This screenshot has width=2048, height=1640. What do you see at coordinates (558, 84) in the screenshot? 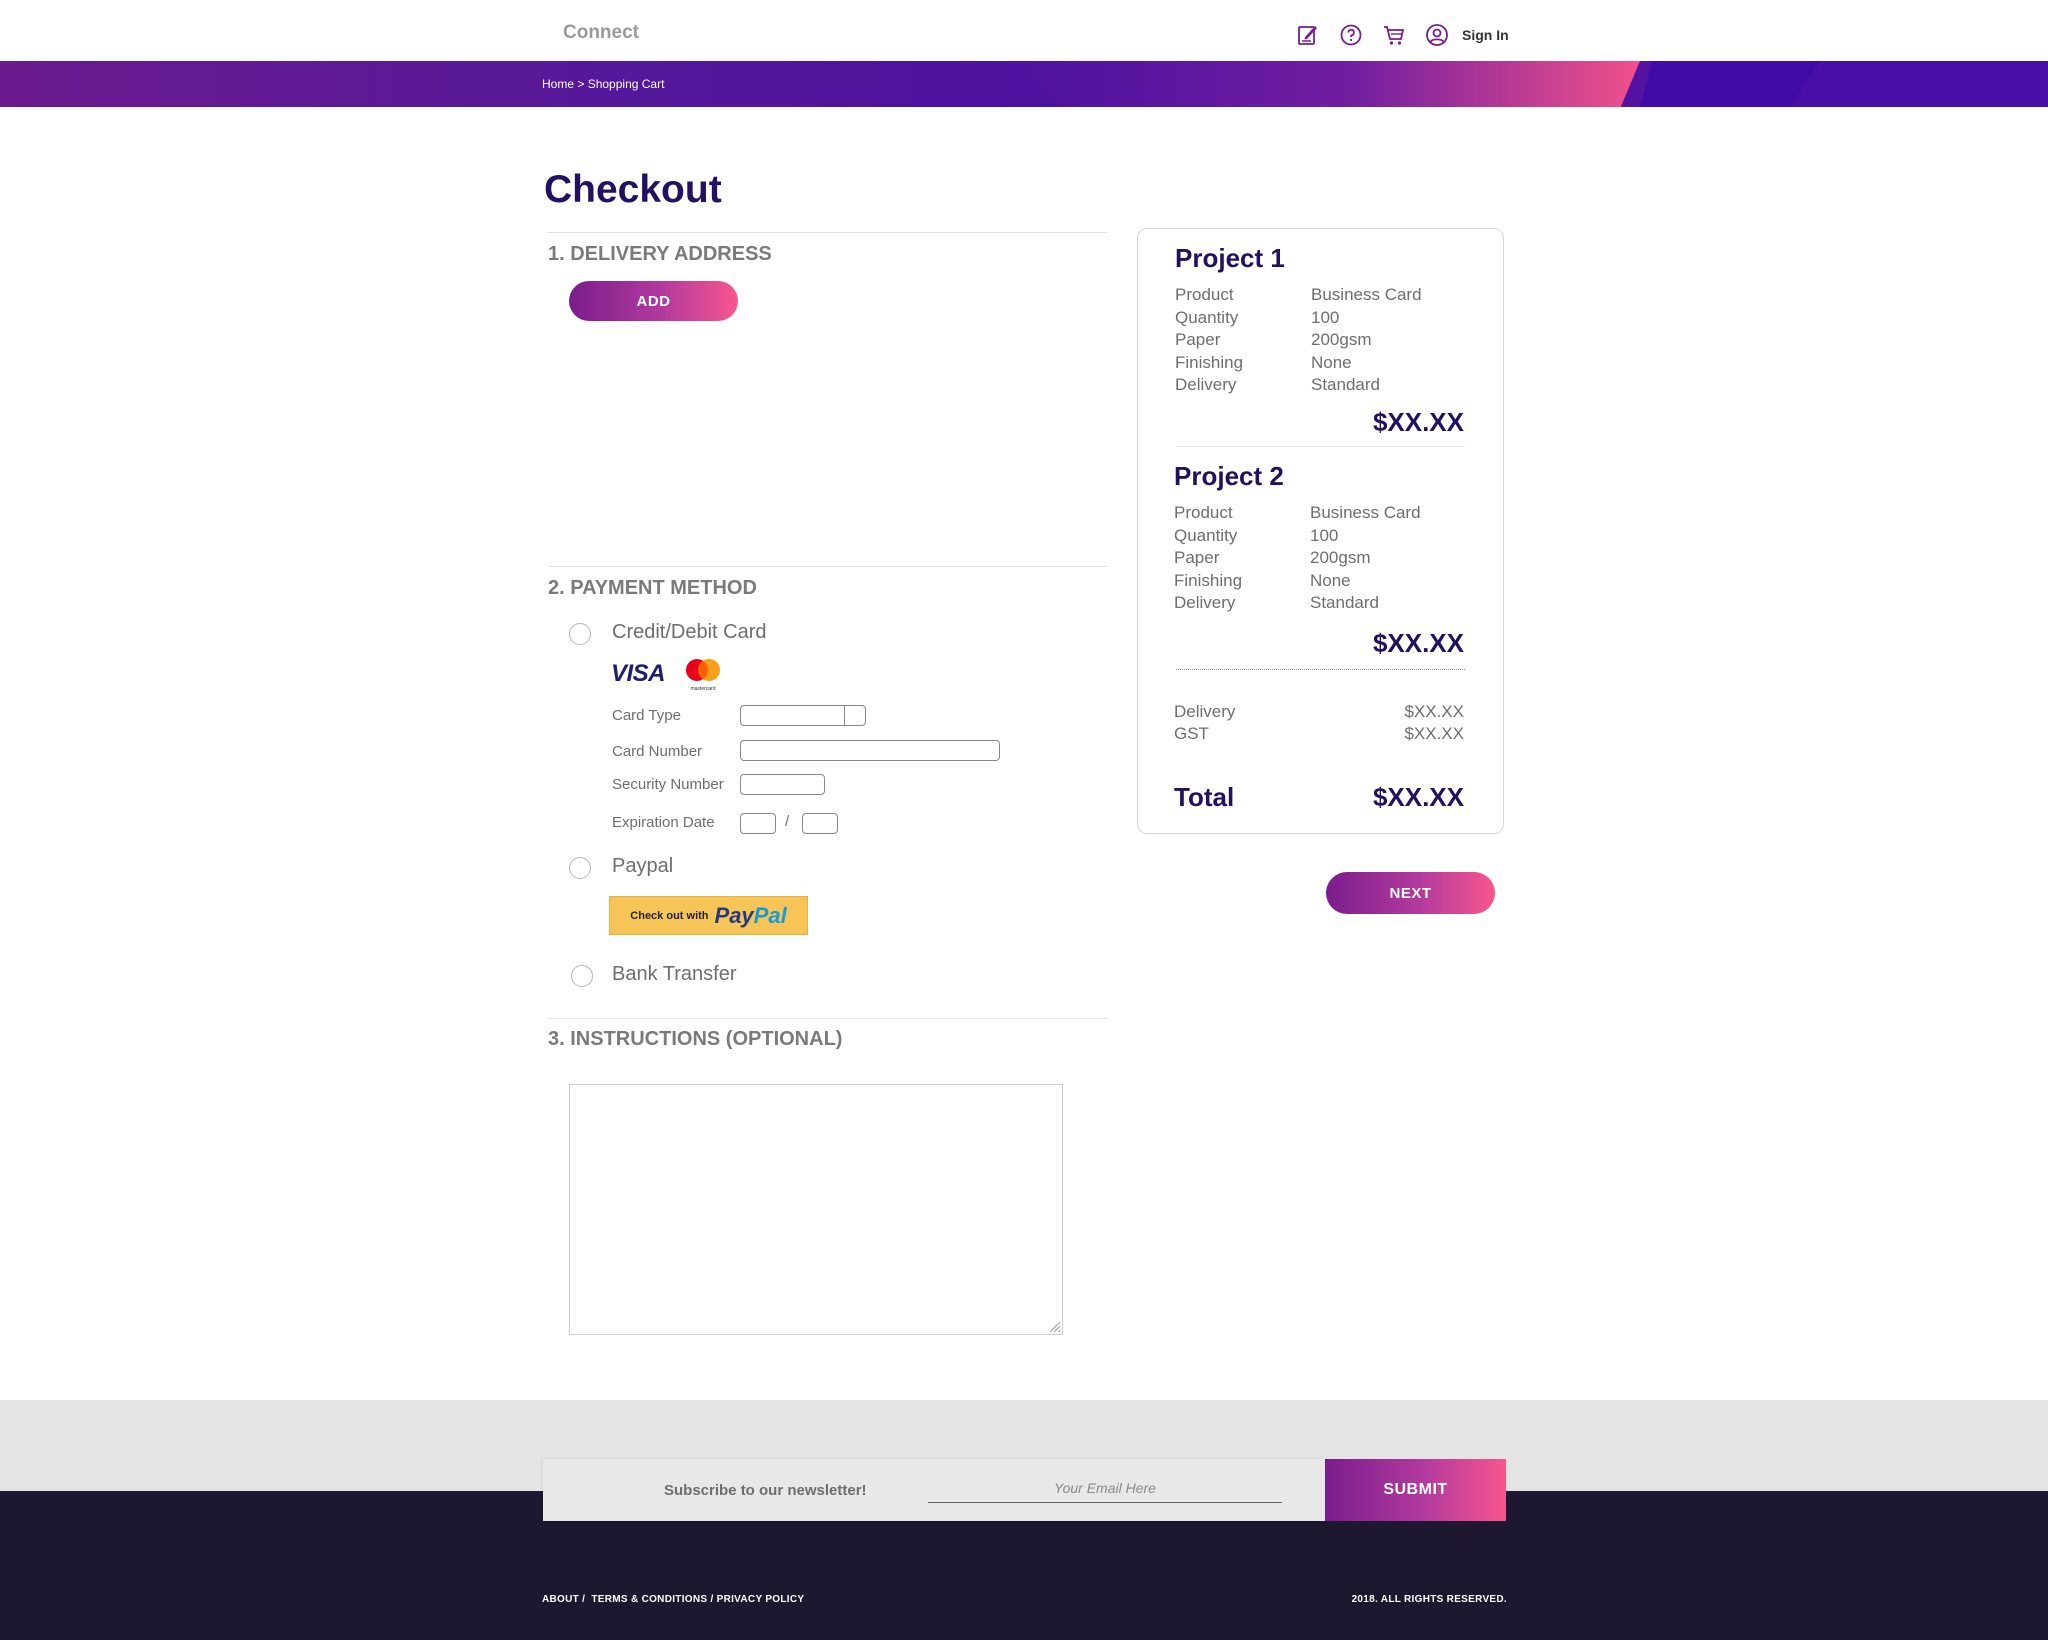
I see `breadcrumb-home: Home` at bounding box center [558, 84].